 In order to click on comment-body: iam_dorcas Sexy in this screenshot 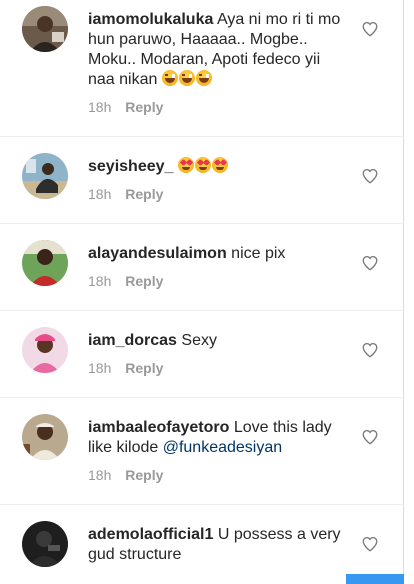, I will do `click(219, 341)`.